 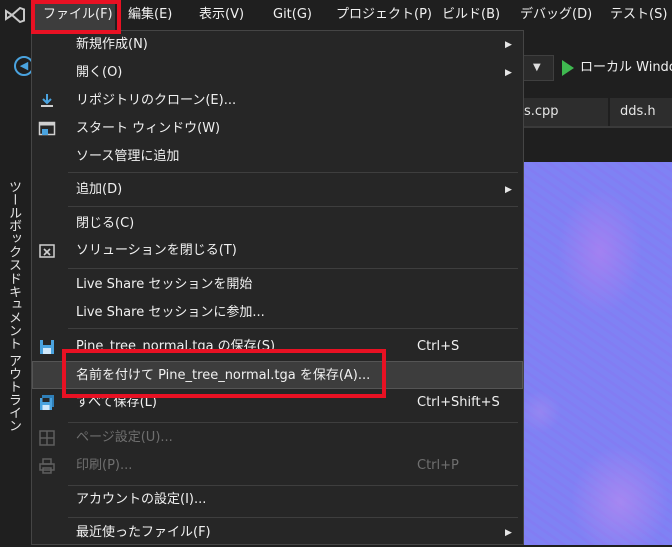 What do you see at coordinates (150, 15) in the screenshot?
I see `menu-edit: 編集(E)` at bounding box center [150, 15].